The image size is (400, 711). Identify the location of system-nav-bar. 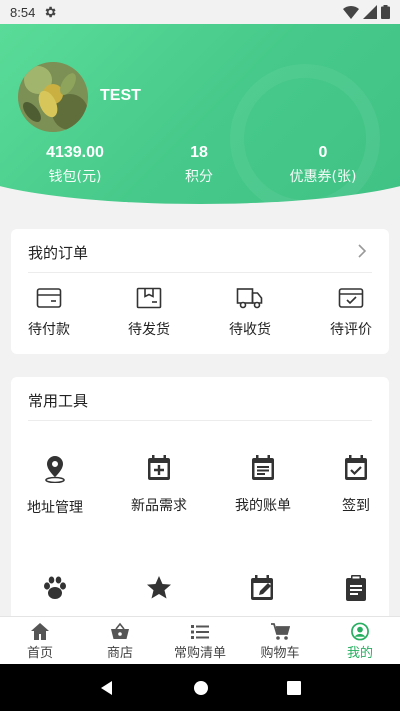
(200, 687).